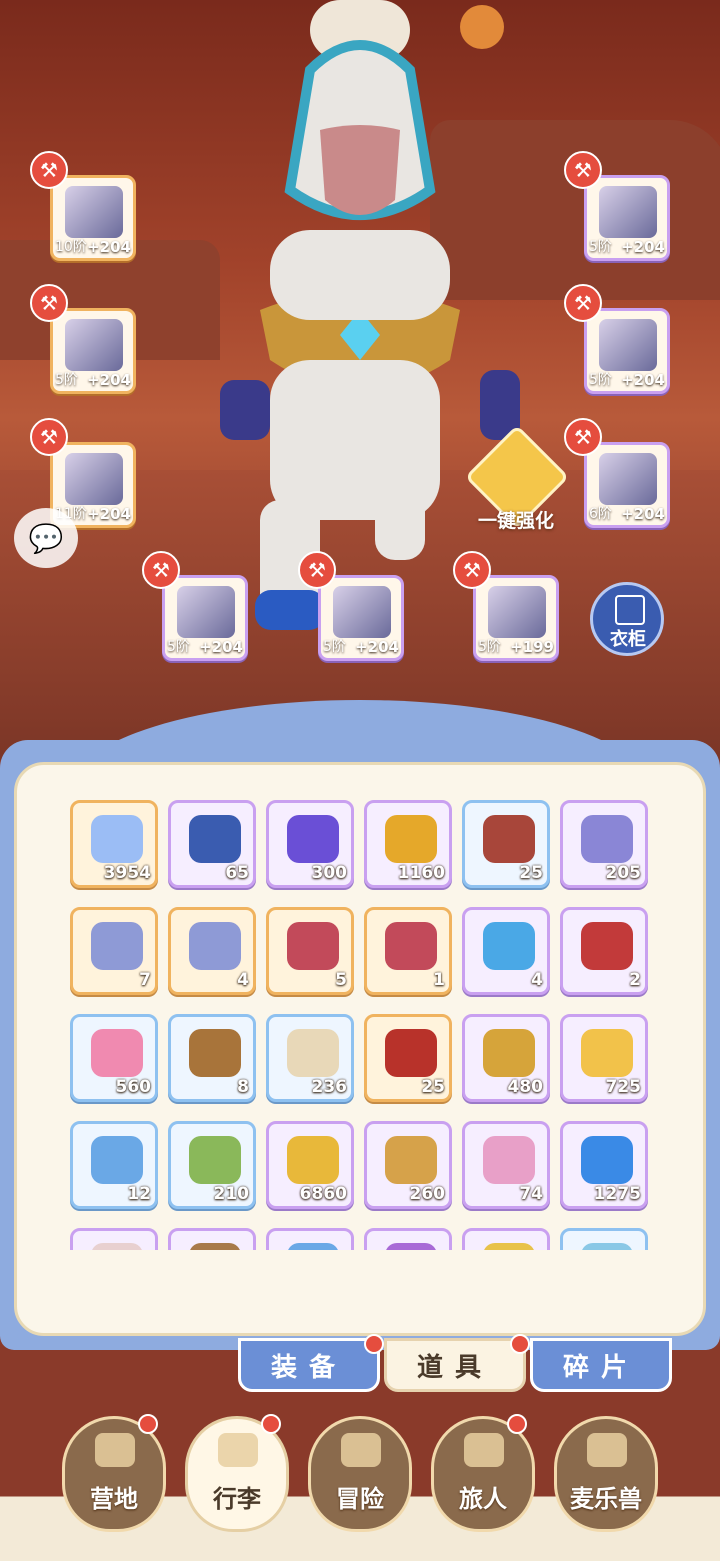  I want to click on slime-icon, so click(607, 1160).